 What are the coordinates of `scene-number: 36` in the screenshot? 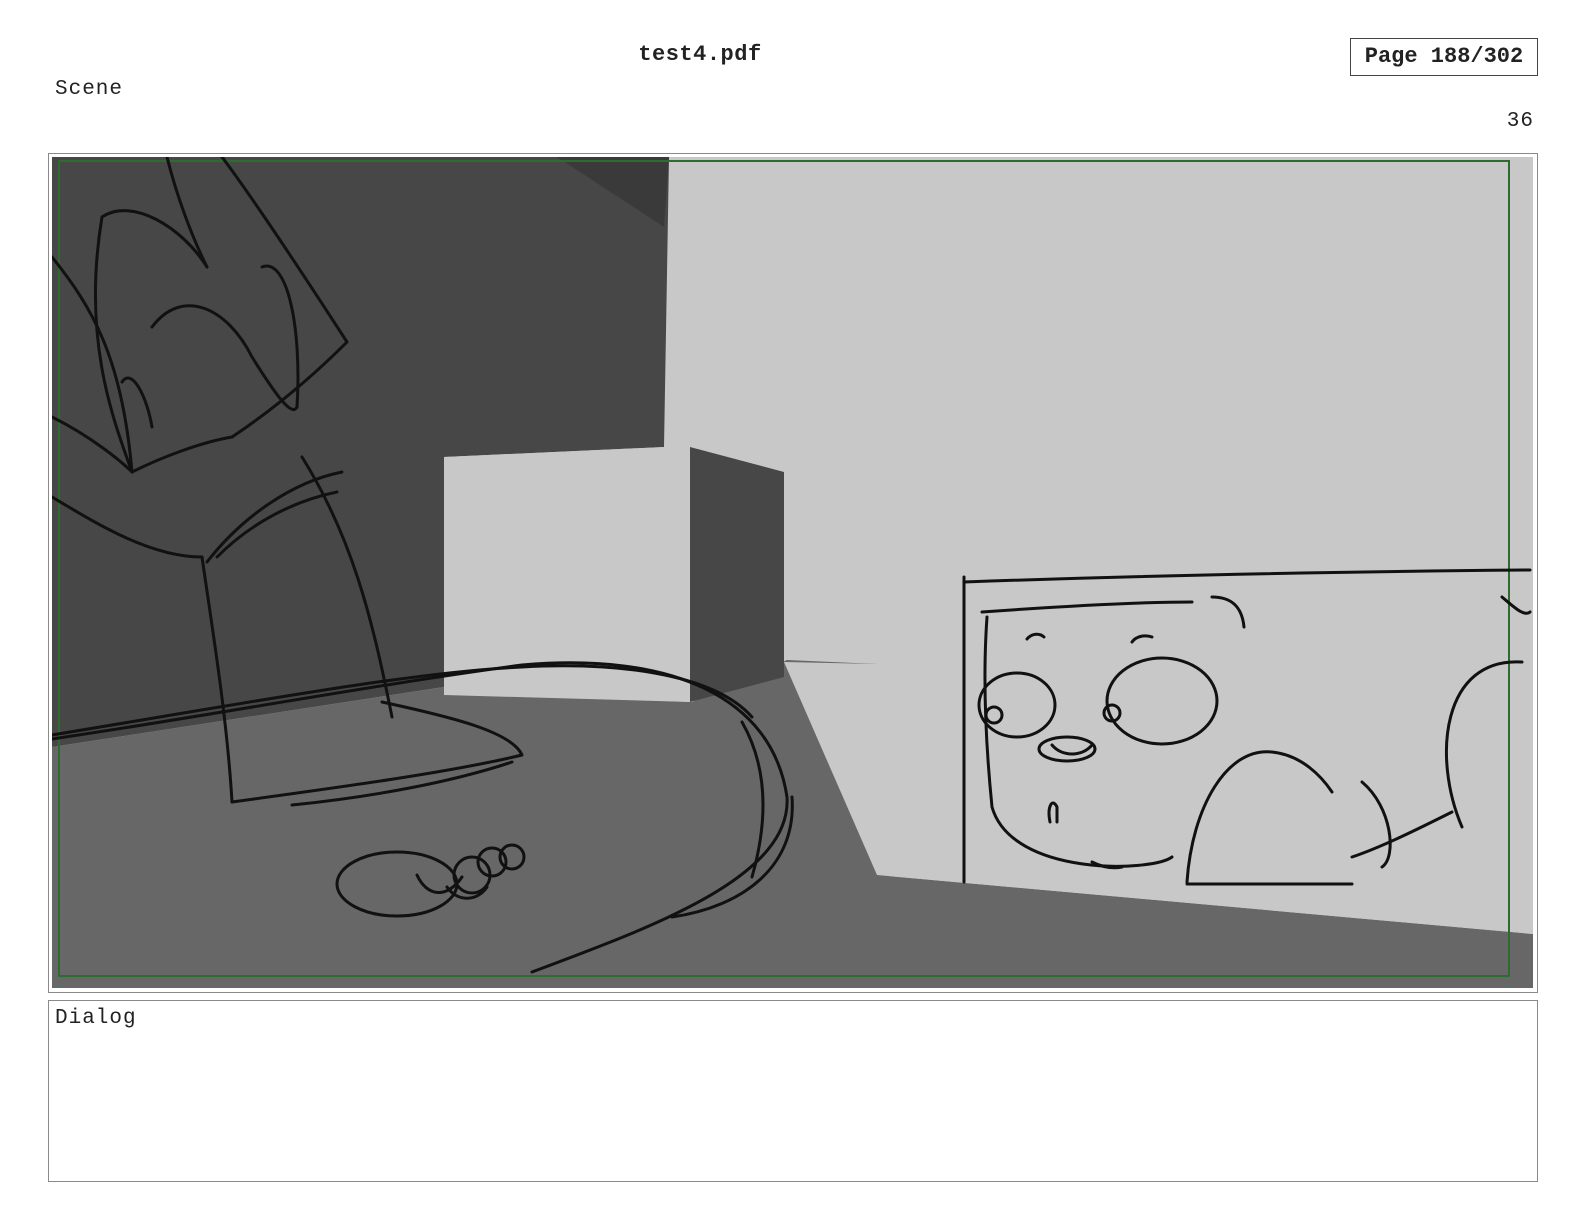 It's located at (1520, 121).